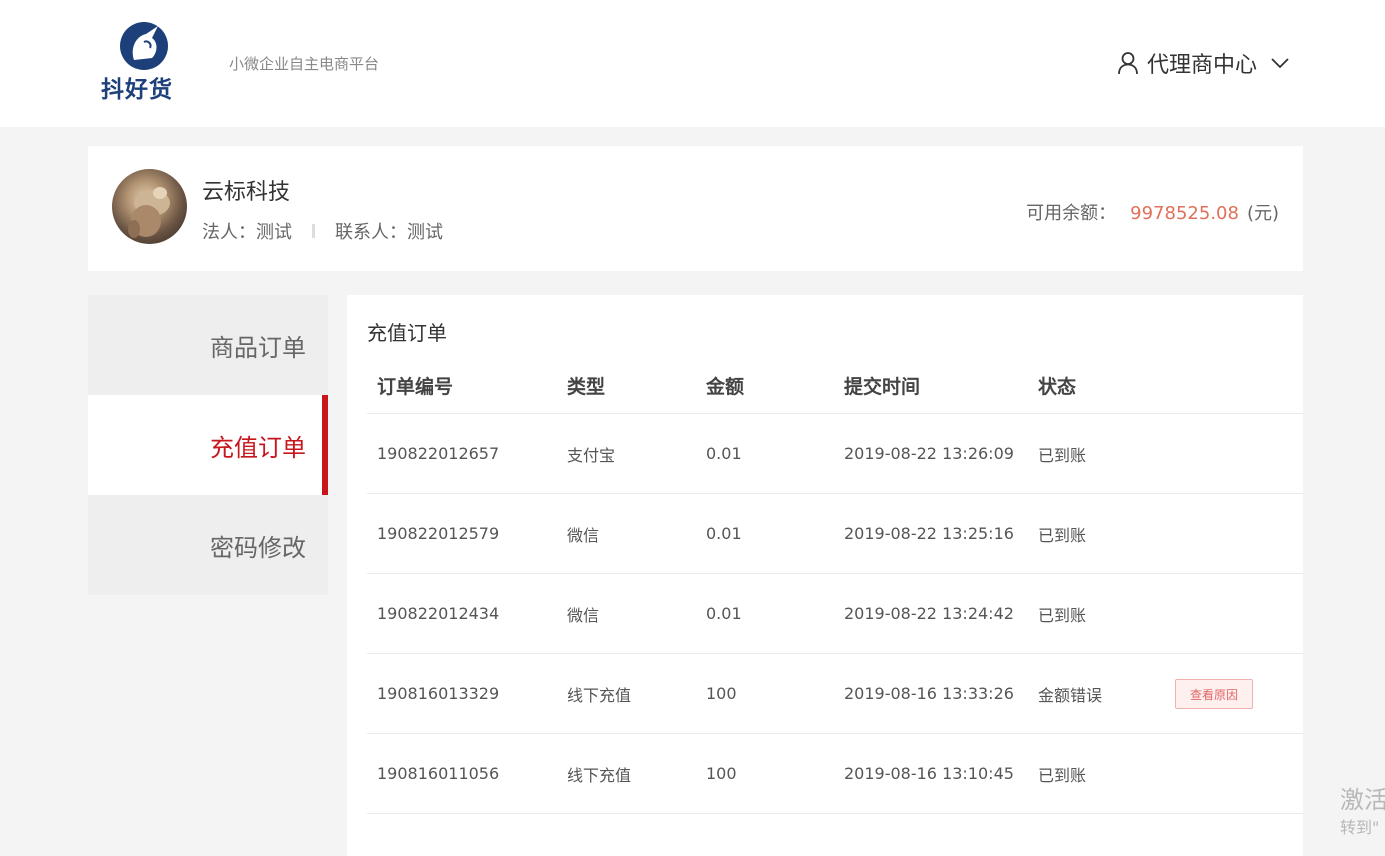 Image resolution: width=1385 pixels, height=856 pixels. Describe the element at coordinates (438, 453) in the screenshot. I see `order-no-cell: 190822012657` at that location.